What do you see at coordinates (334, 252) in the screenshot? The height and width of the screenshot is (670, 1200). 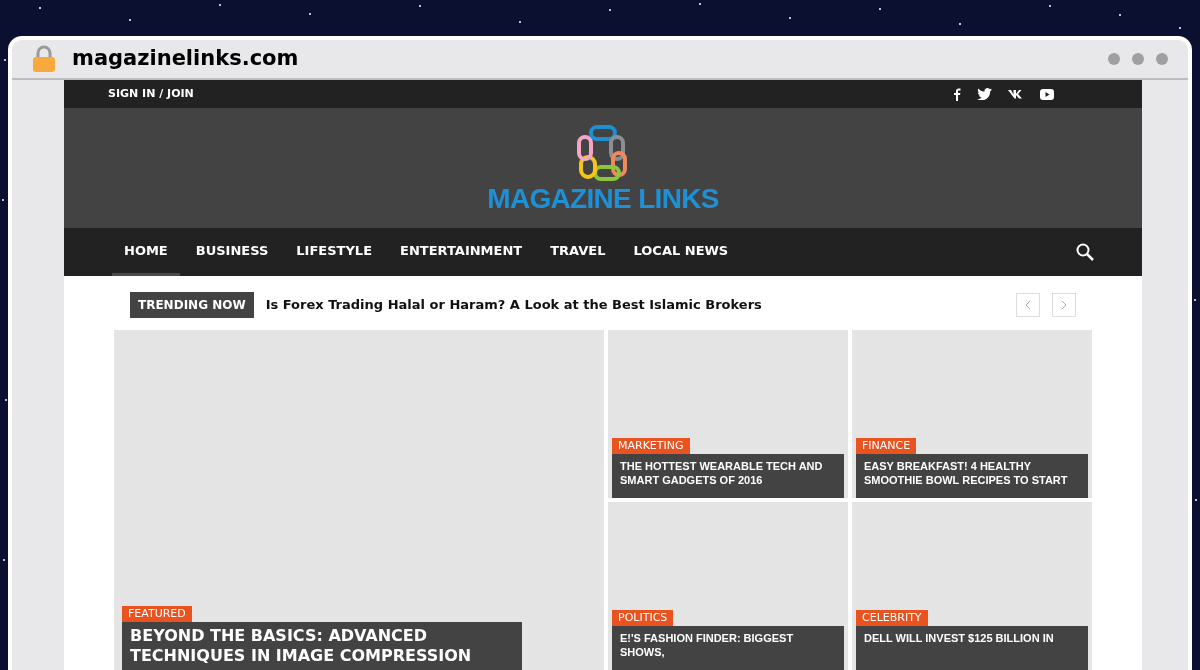 I see `nav-tab: LIFESTYLE` at bounding box center [334, 252].